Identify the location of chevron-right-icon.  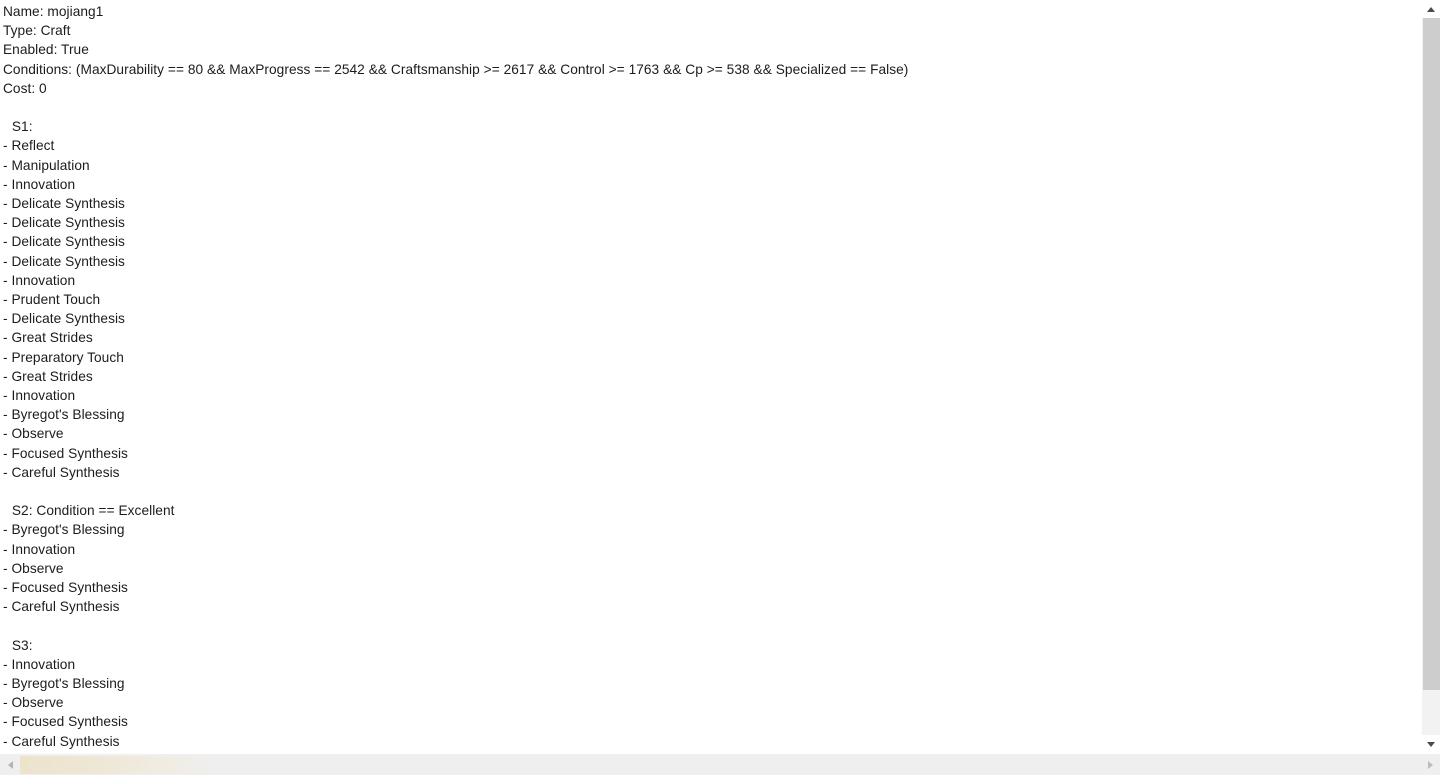
(1430, 764).